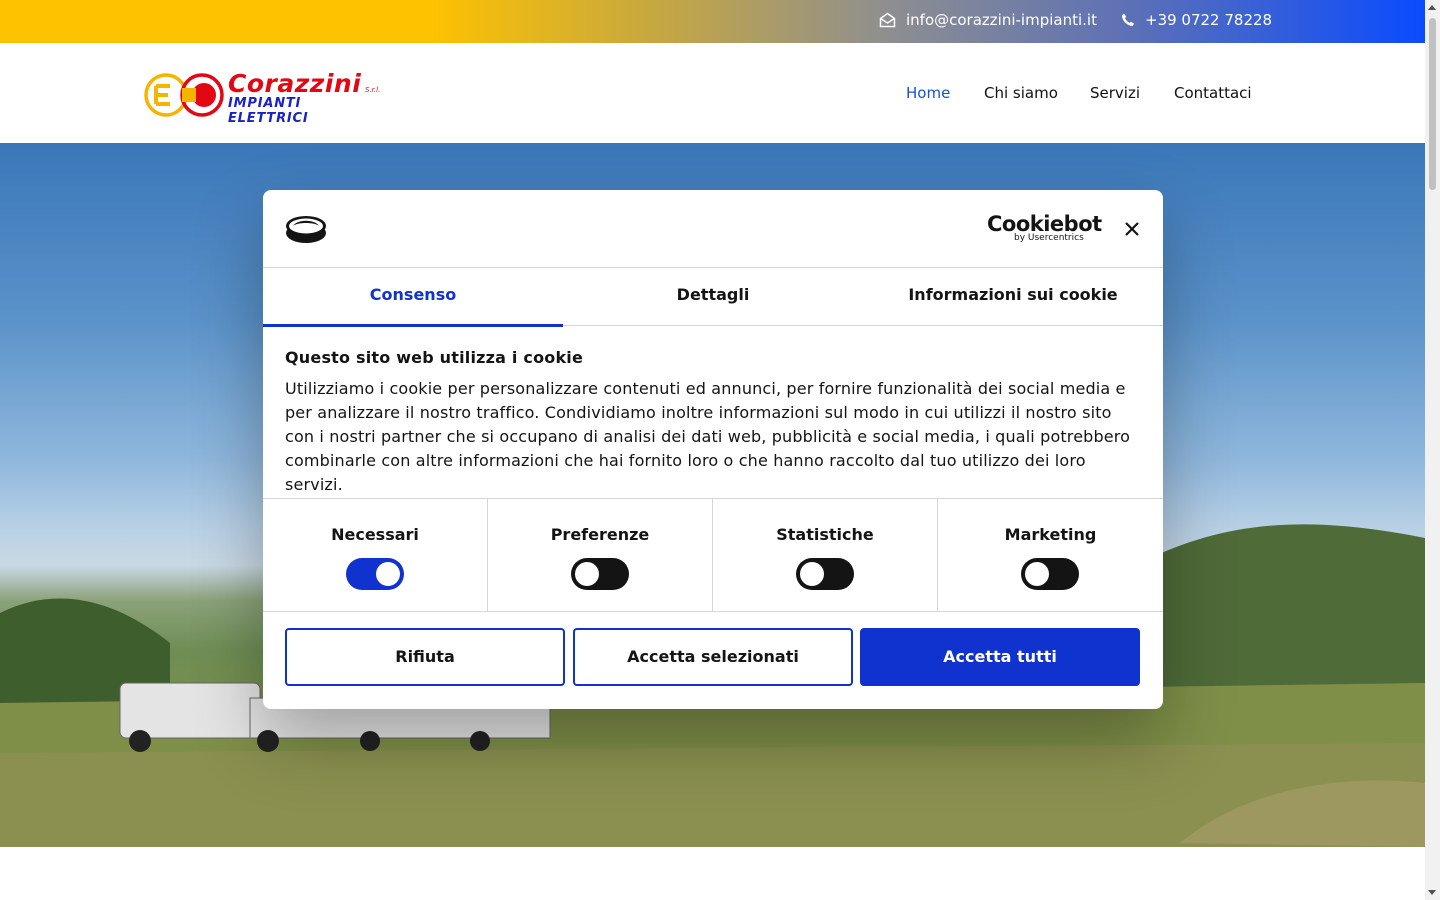 The width and height of the screenshot is (1440, 900). Describe the element at coordinates (1115, 93) in the screenshot. I see `nav-servizi: Servizi` at that location.